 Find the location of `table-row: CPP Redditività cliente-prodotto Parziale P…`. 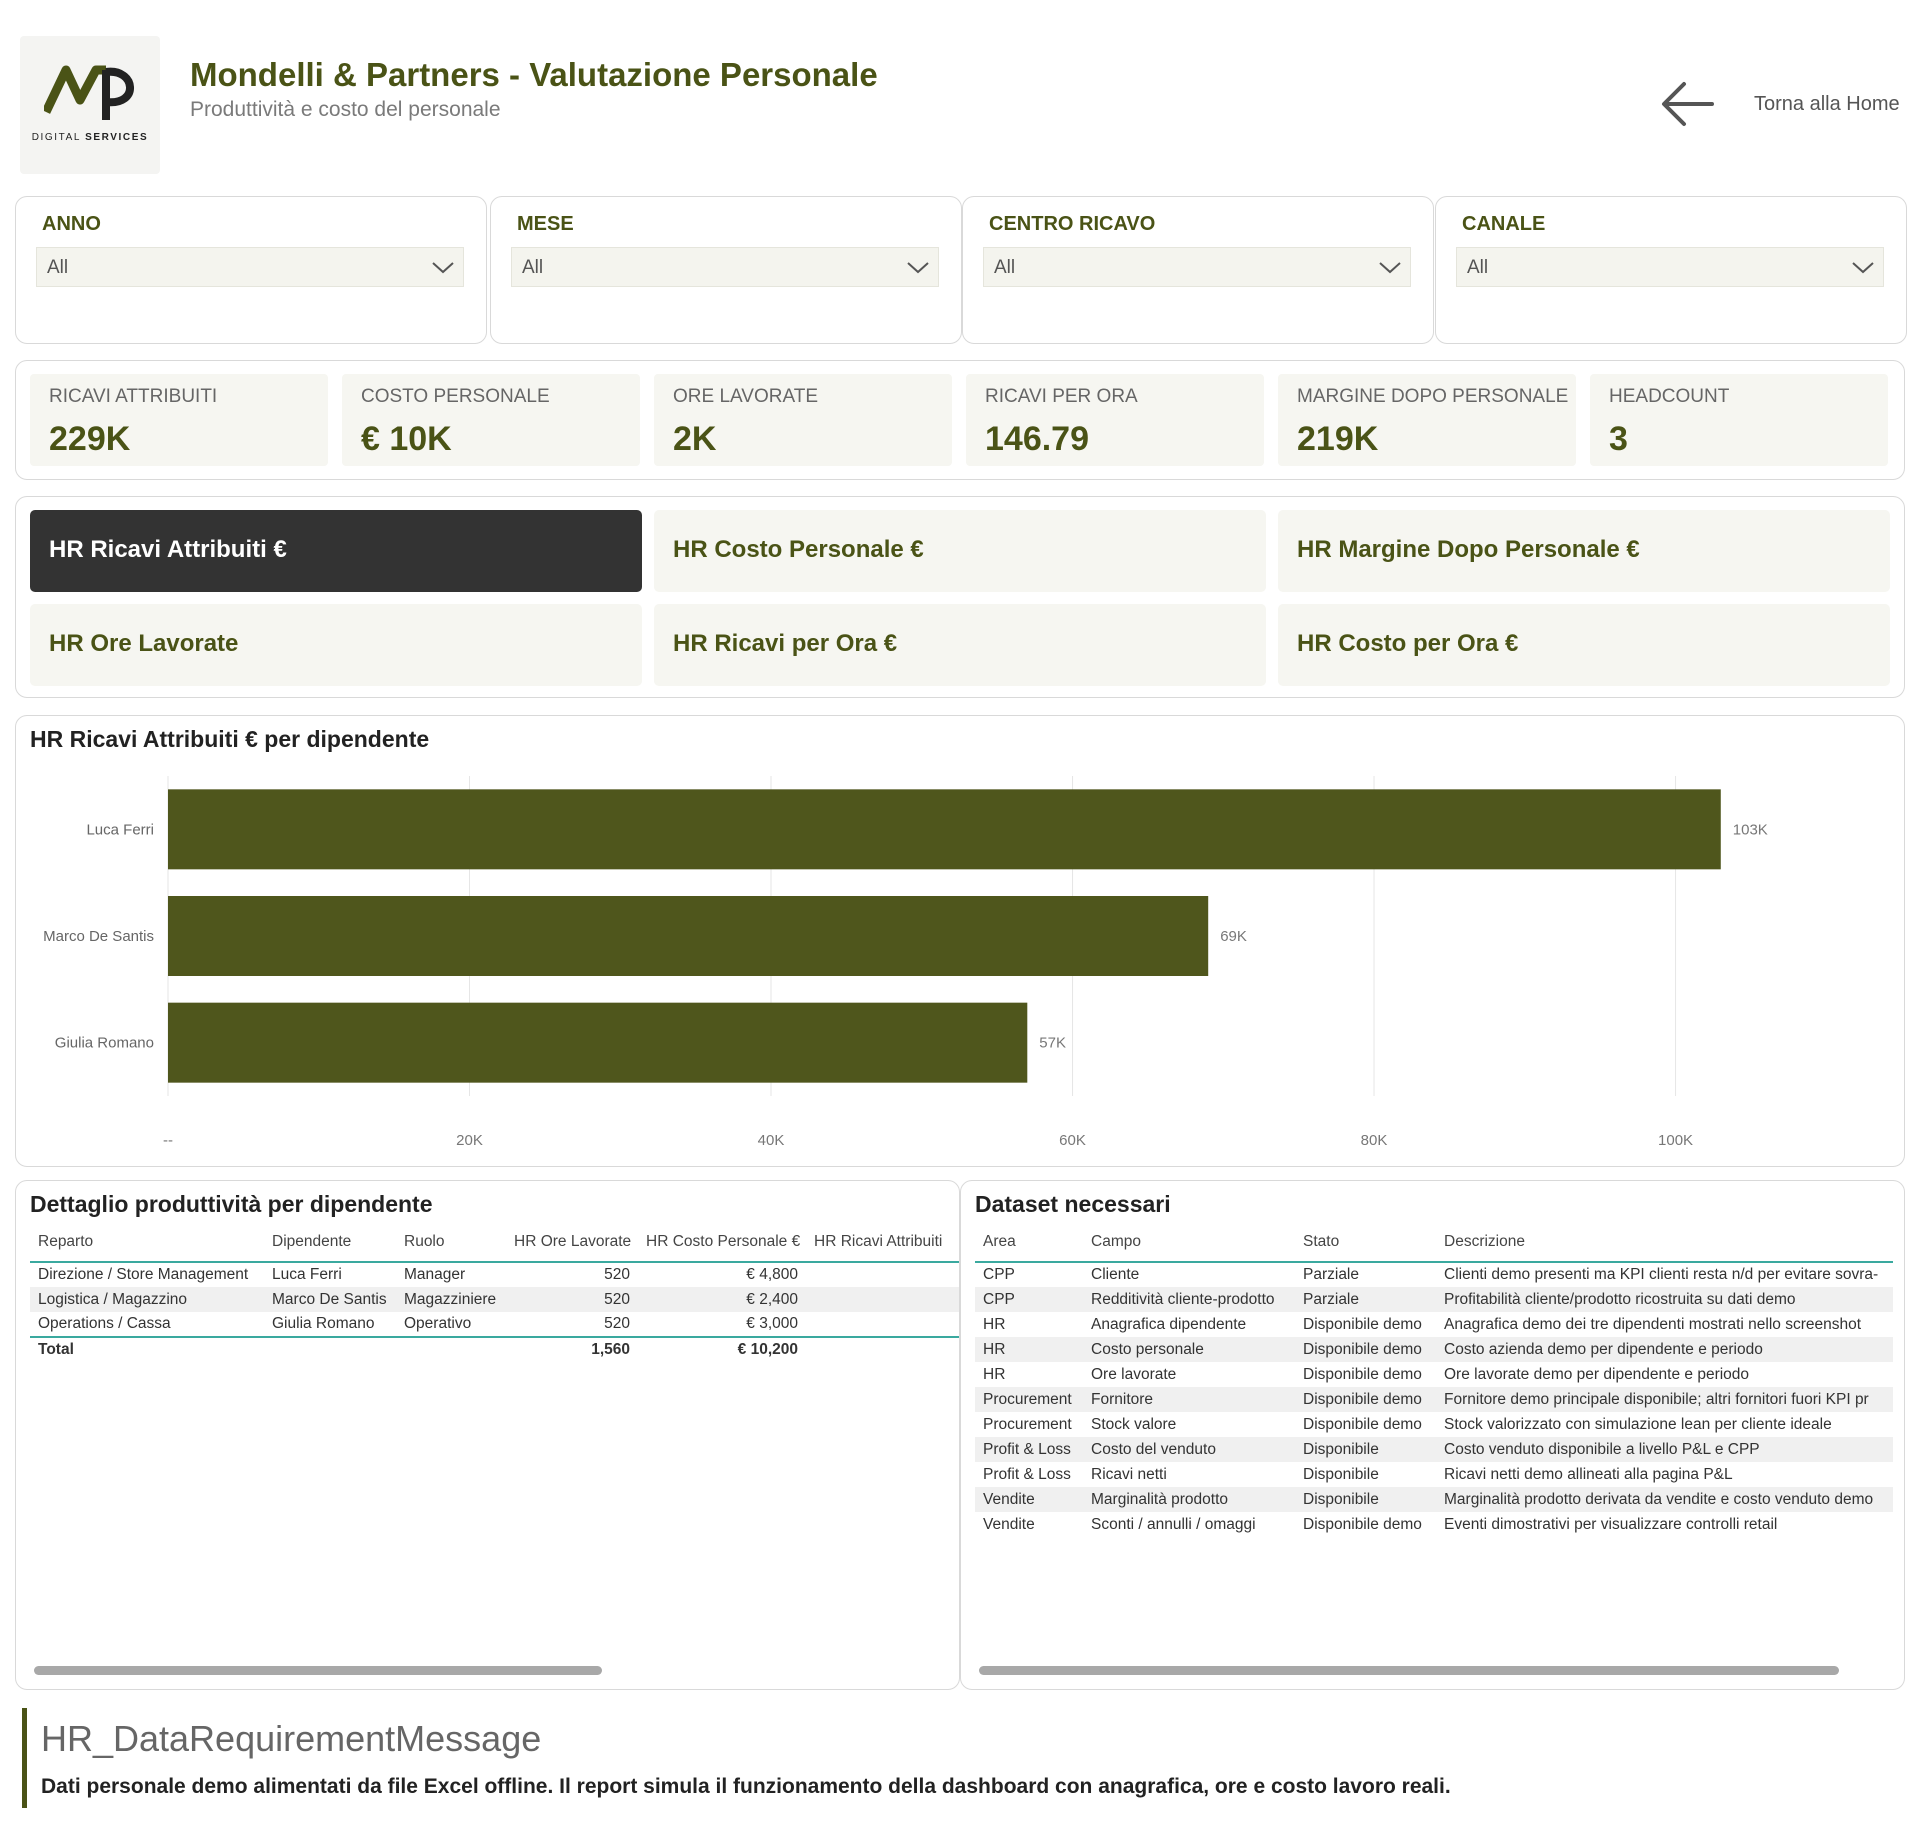

table-row: CPP Redditività cliente-prodotto Parziale P… is located at coordinates (1434, 1299).